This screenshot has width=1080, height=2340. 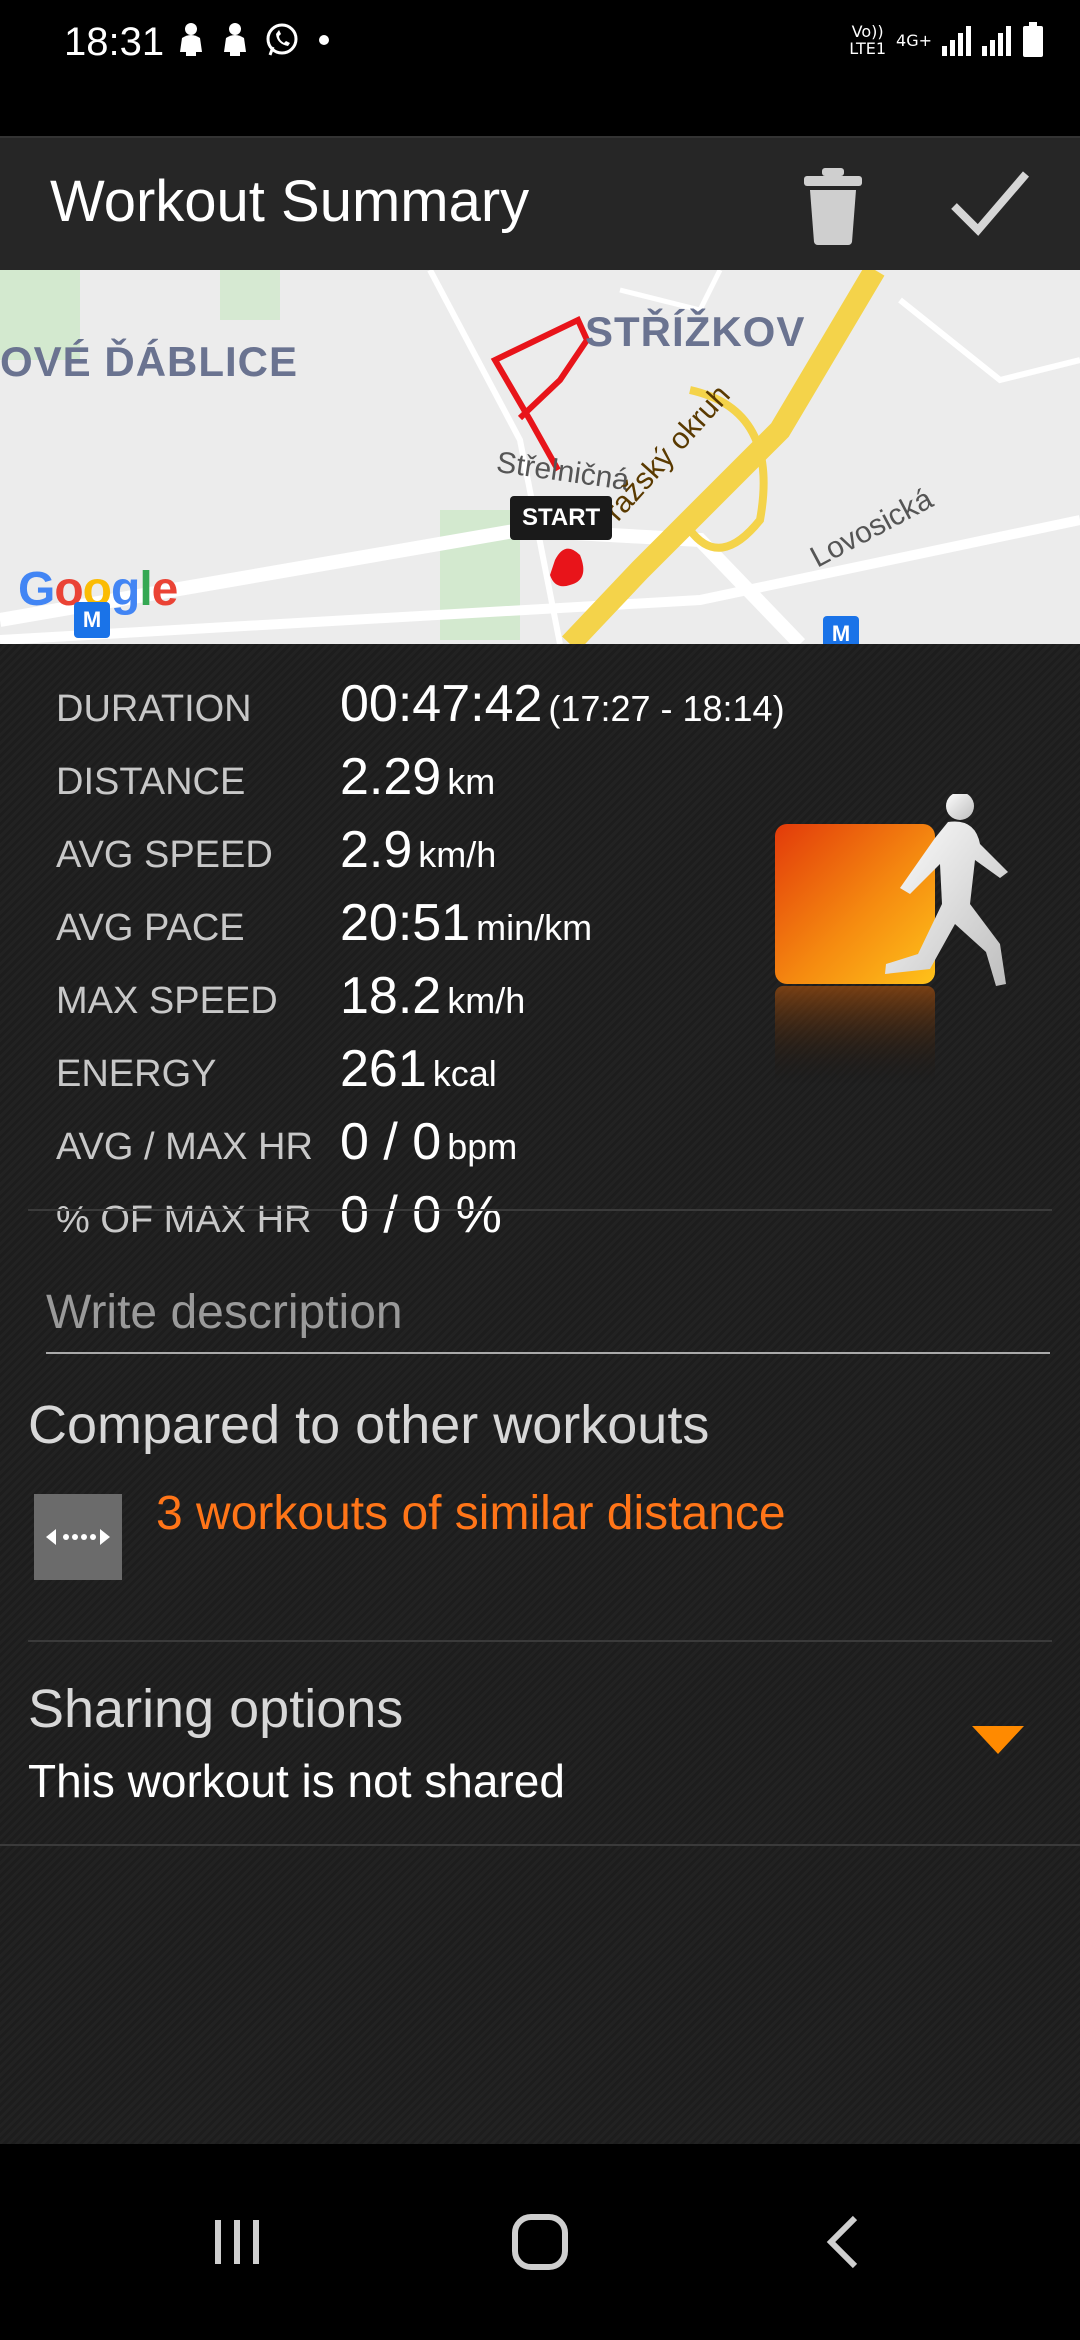 I want to click on compare-section-title: Compared to other workouts, so click(x=369, y=1425).